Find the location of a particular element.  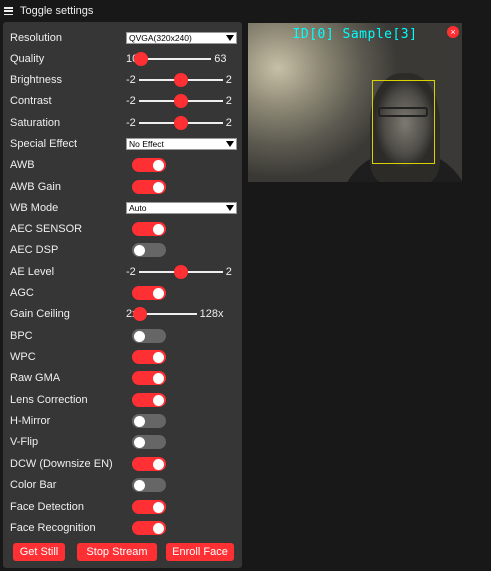

row-h-mirror: H-Mirror is located at coordinates (122, 421).